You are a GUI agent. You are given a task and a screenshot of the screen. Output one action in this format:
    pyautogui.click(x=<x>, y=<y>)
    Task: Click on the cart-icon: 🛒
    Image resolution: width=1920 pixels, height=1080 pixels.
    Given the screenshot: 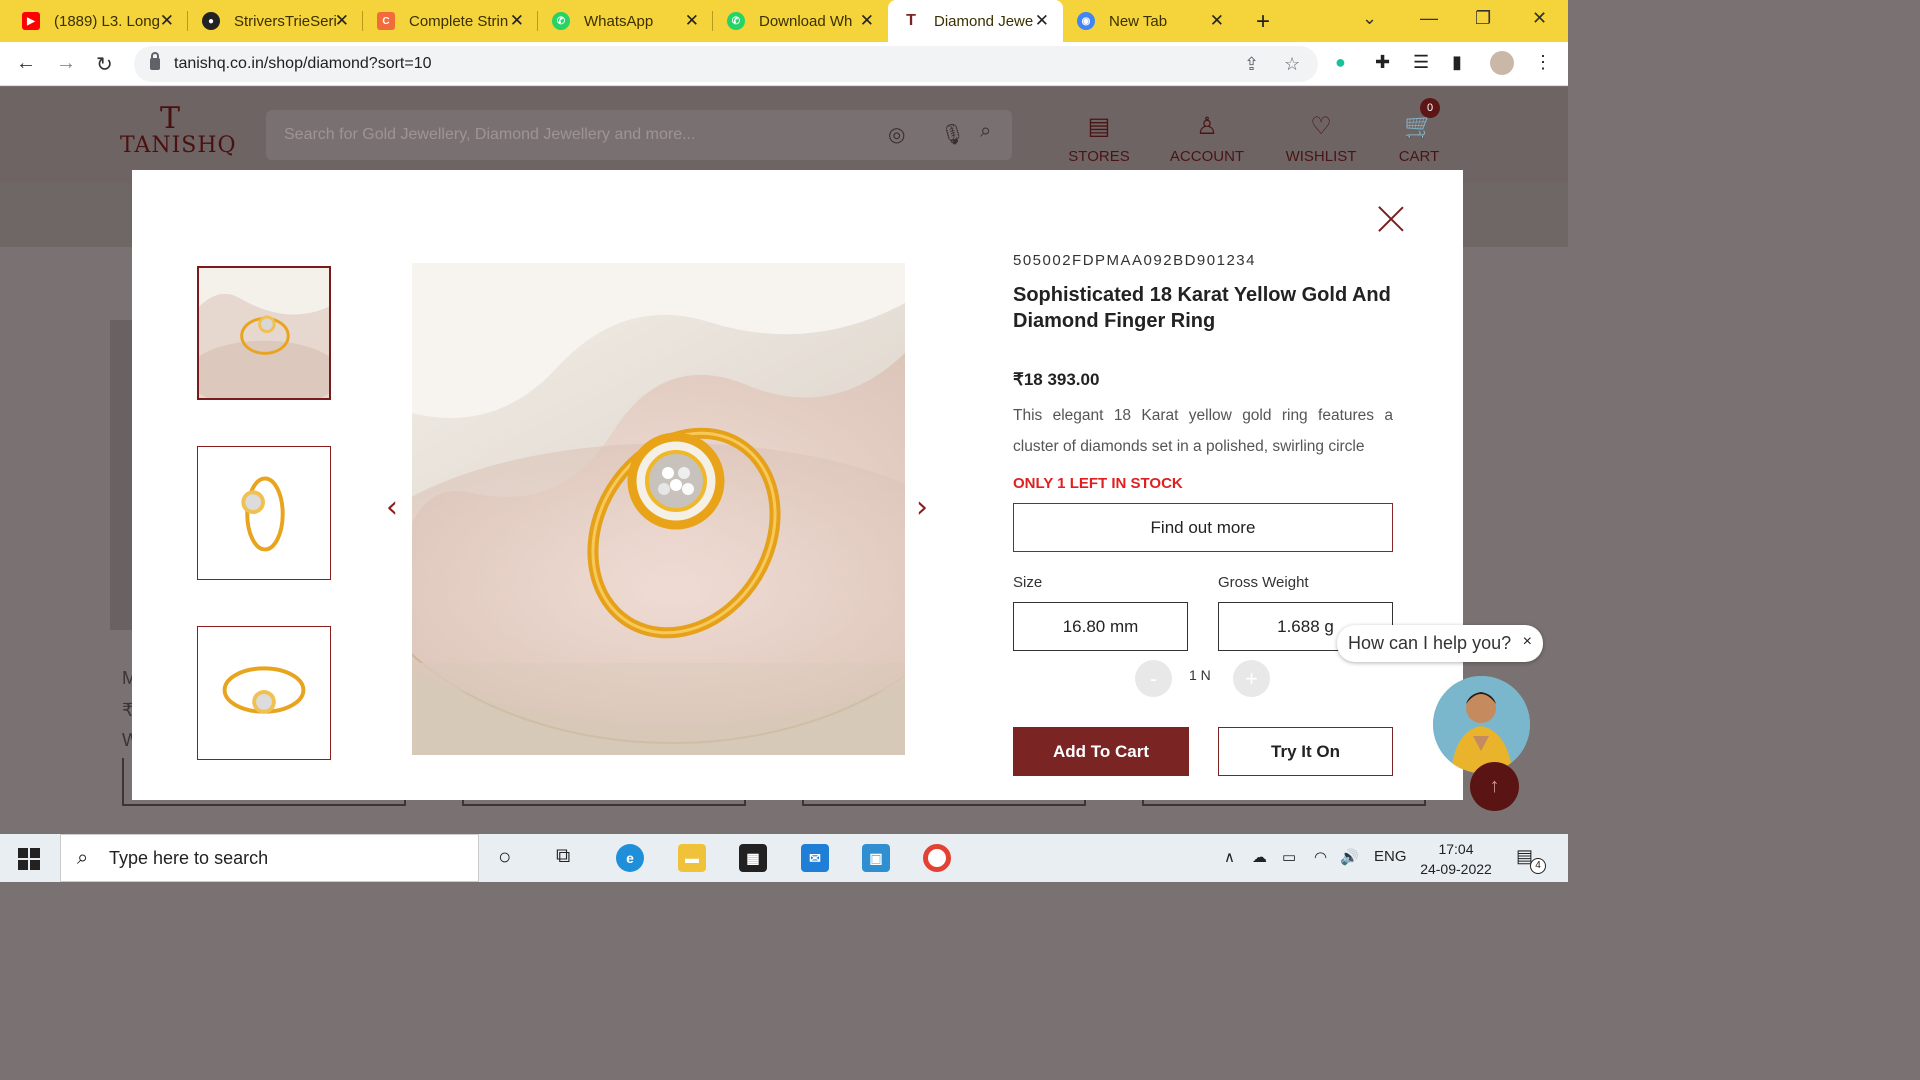 What is the action you would take?
    pyautogui.click(x=1419, y=126)
    